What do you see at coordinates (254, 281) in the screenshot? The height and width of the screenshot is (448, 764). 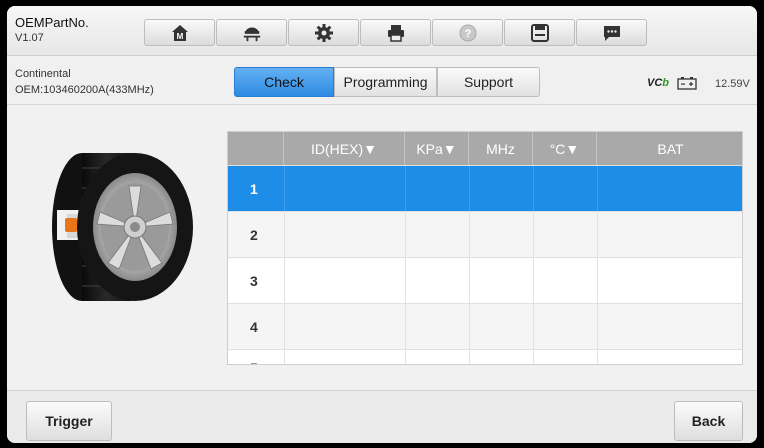 I see `row-number: 3` at bounding box center [254, 281].